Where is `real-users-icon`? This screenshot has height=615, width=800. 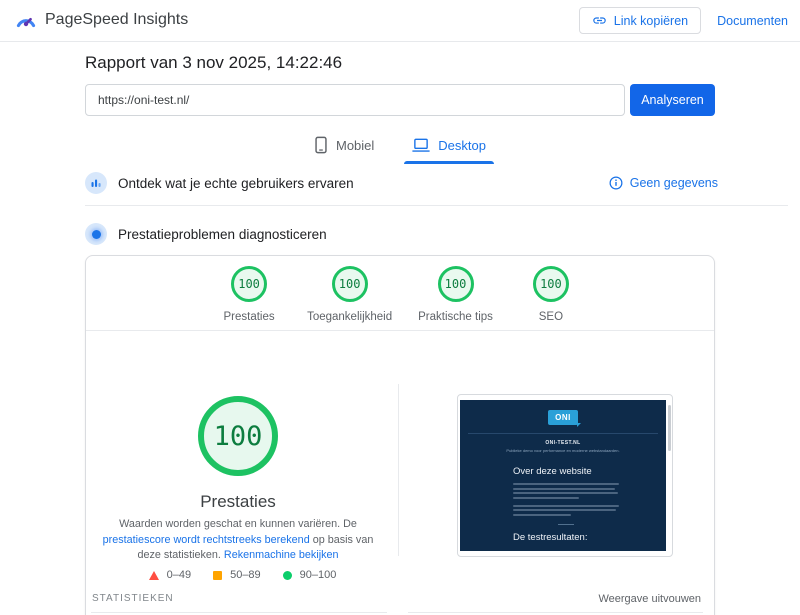
real-users-icon is located at coordinates (96, 183).